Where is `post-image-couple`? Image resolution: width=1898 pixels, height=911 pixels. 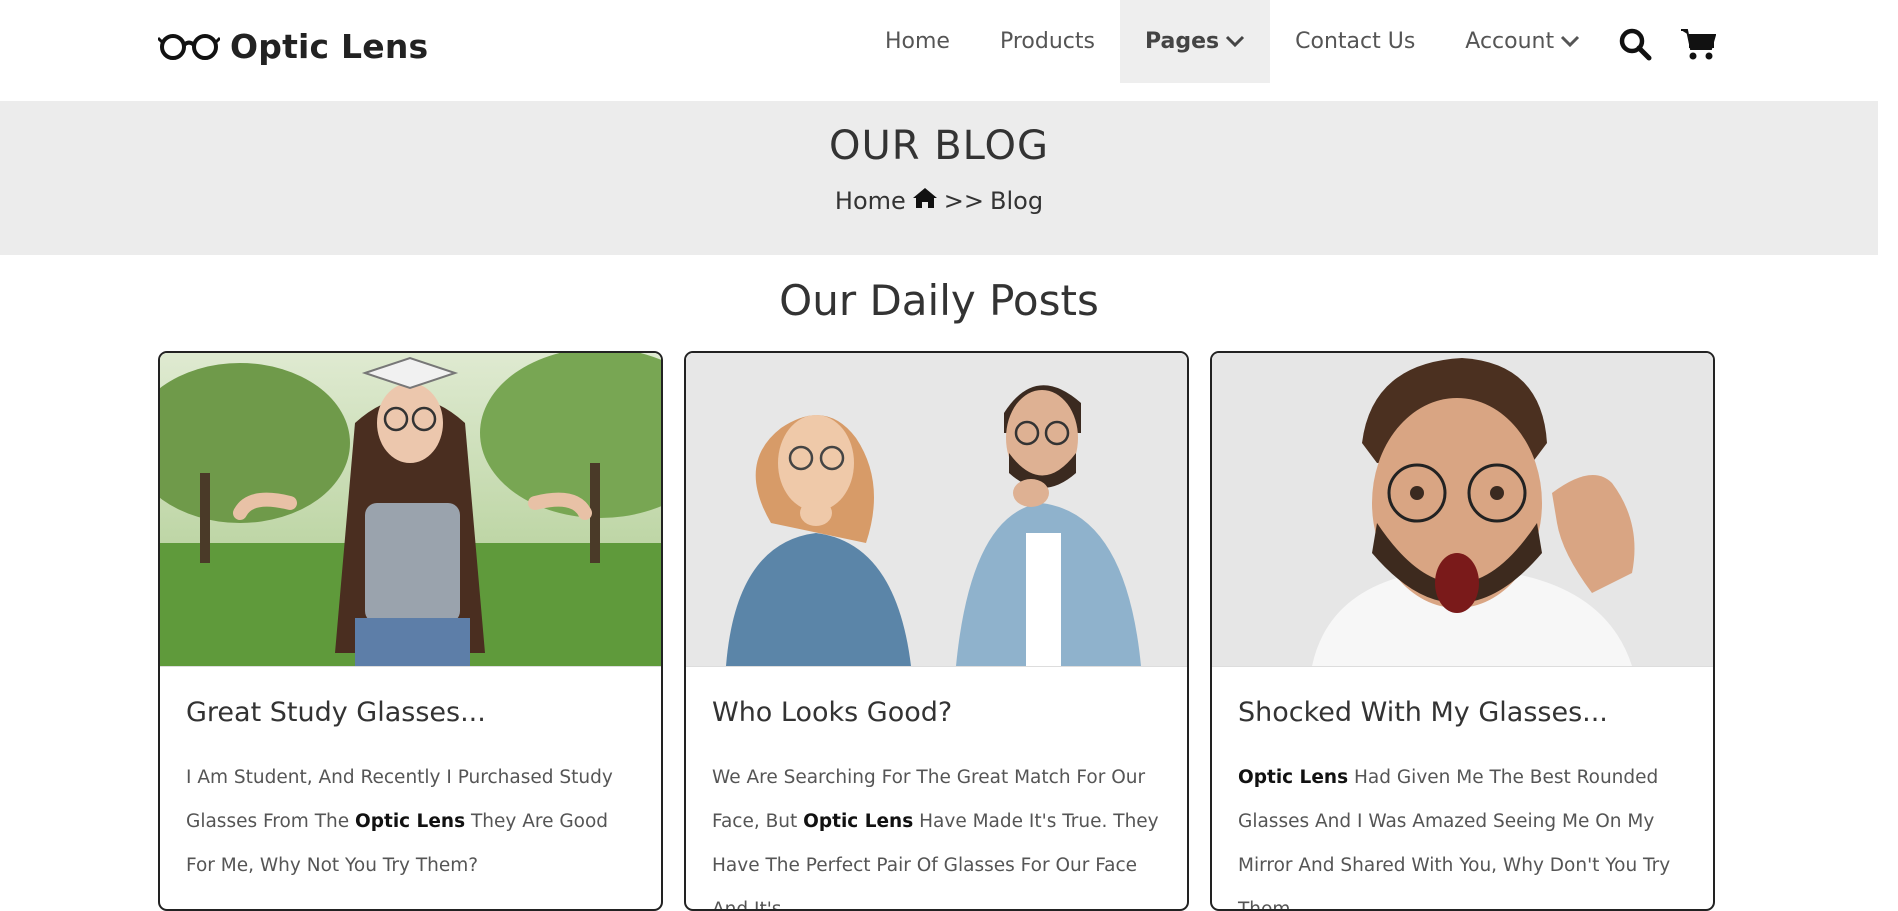
post-image-couple is located at coordinates (936, 510).